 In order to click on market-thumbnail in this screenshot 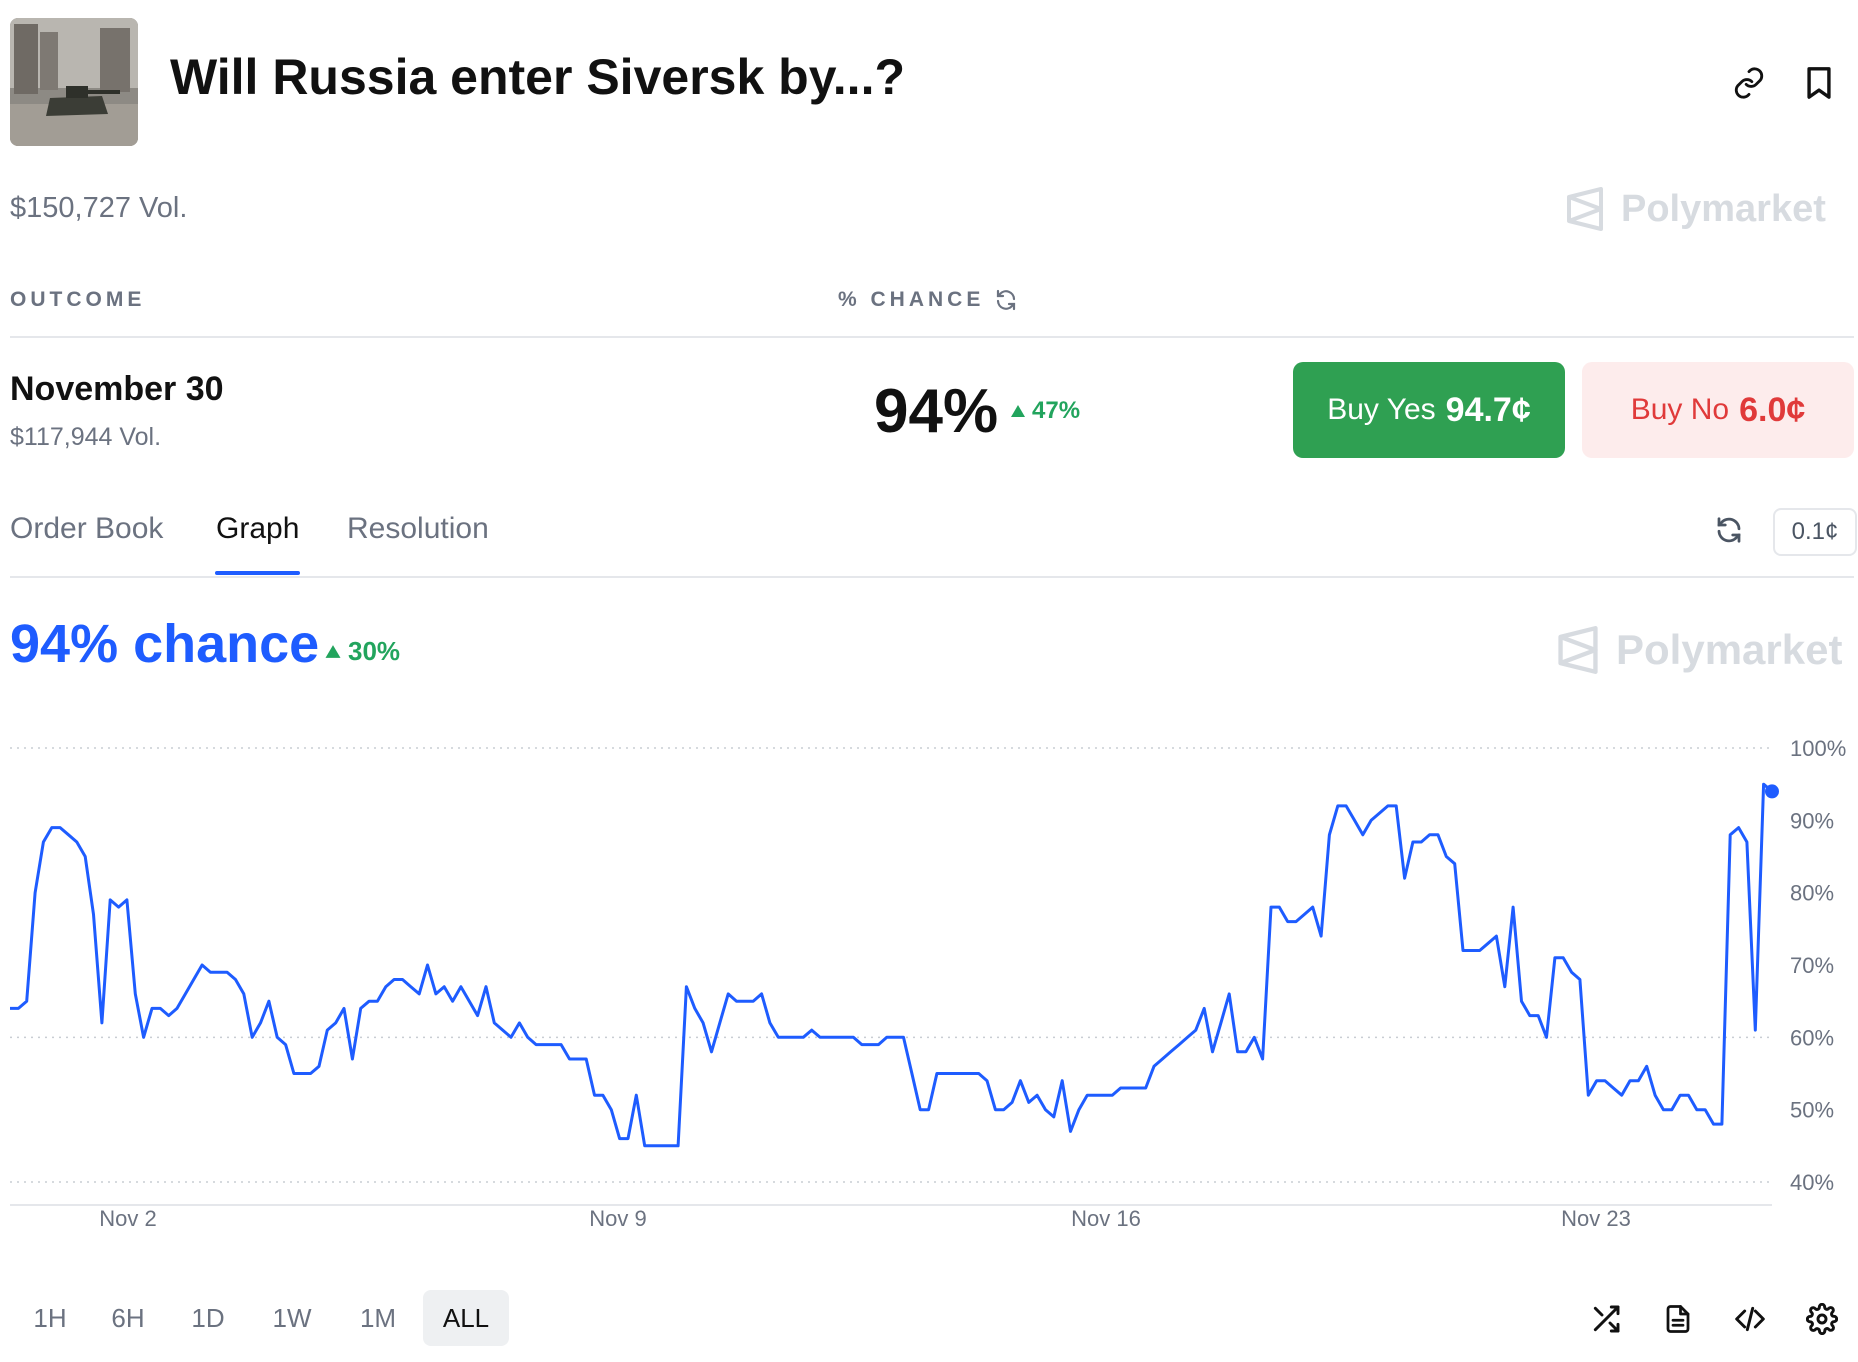, I will do `click(74, 82)`.